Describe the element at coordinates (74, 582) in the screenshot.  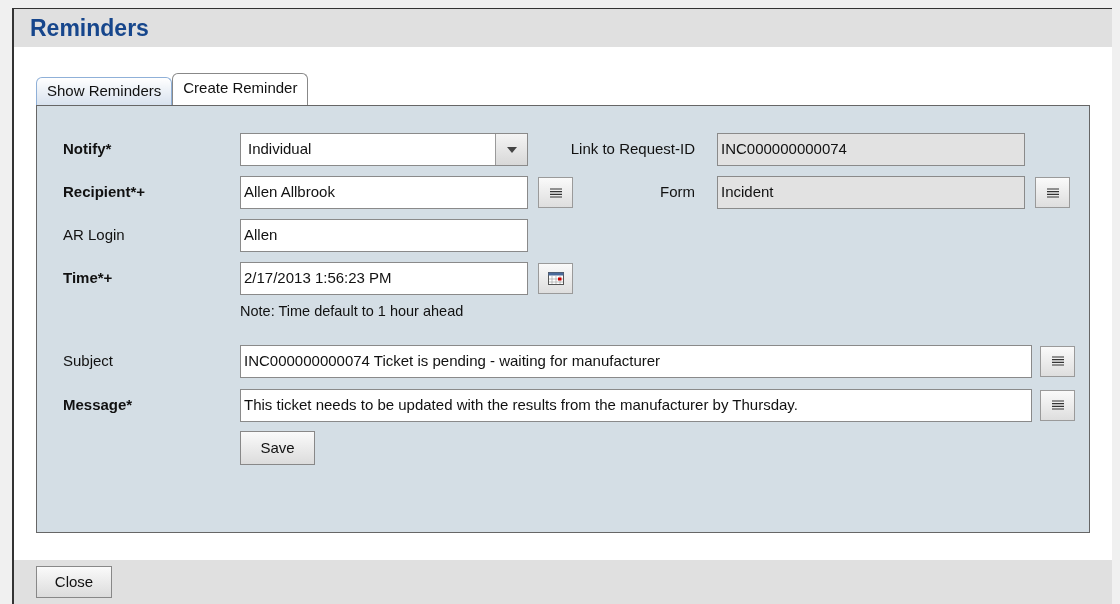
I see `close-button: Close` at that location.